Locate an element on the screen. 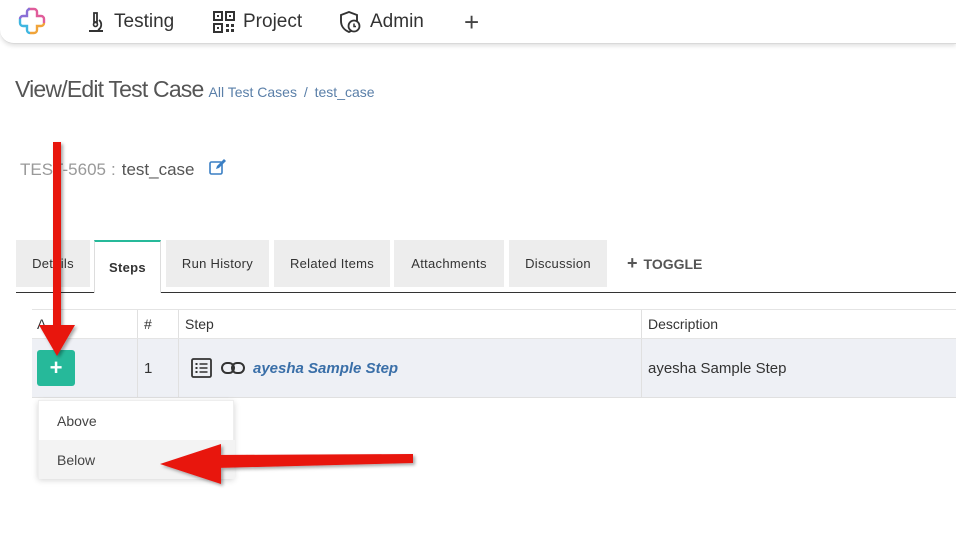 Image resolution: width=956 pixels, height=542 pixels. tab-discussion: Discussion is located at coordinates (558, 263).